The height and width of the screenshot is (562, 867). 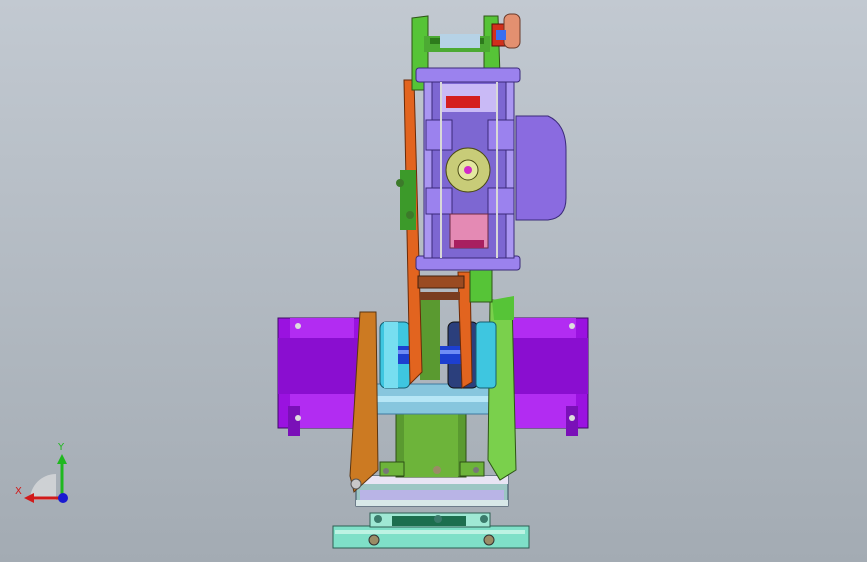 I want to click on z-axis-dot, so click(x=63, y=498).